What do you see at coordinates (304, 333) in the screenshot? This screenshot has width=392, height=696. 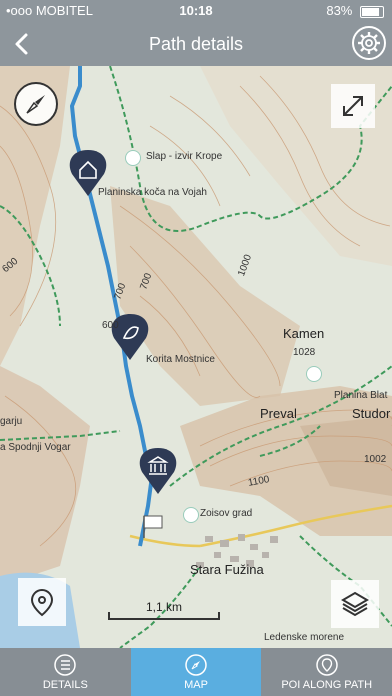 I see `map-label: Kamen` at bounding box center [304, 333].